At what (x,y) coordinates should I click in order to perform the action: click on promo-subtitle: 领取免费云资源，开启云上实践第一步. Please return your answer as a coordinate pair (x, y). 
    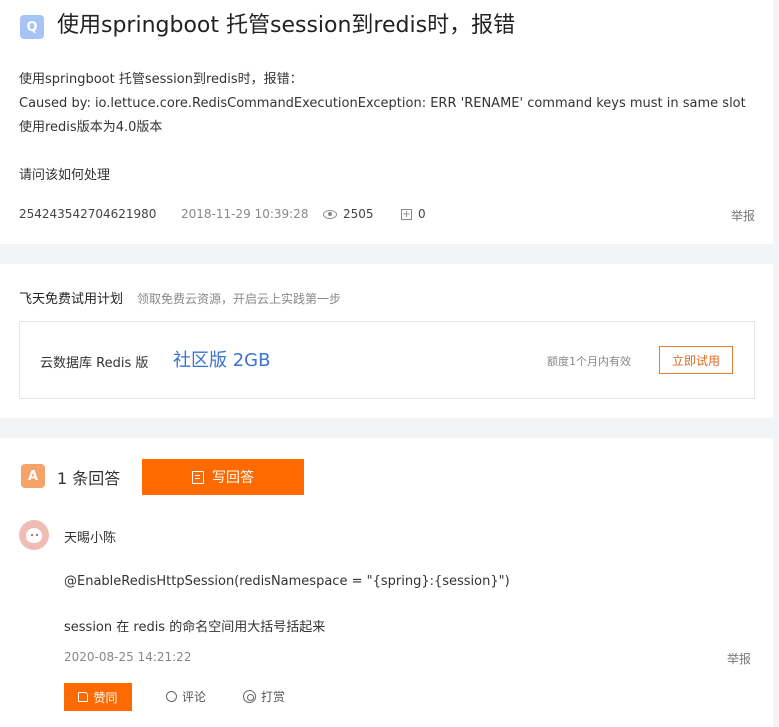
    Looking at the image, I should click on (239, 299).